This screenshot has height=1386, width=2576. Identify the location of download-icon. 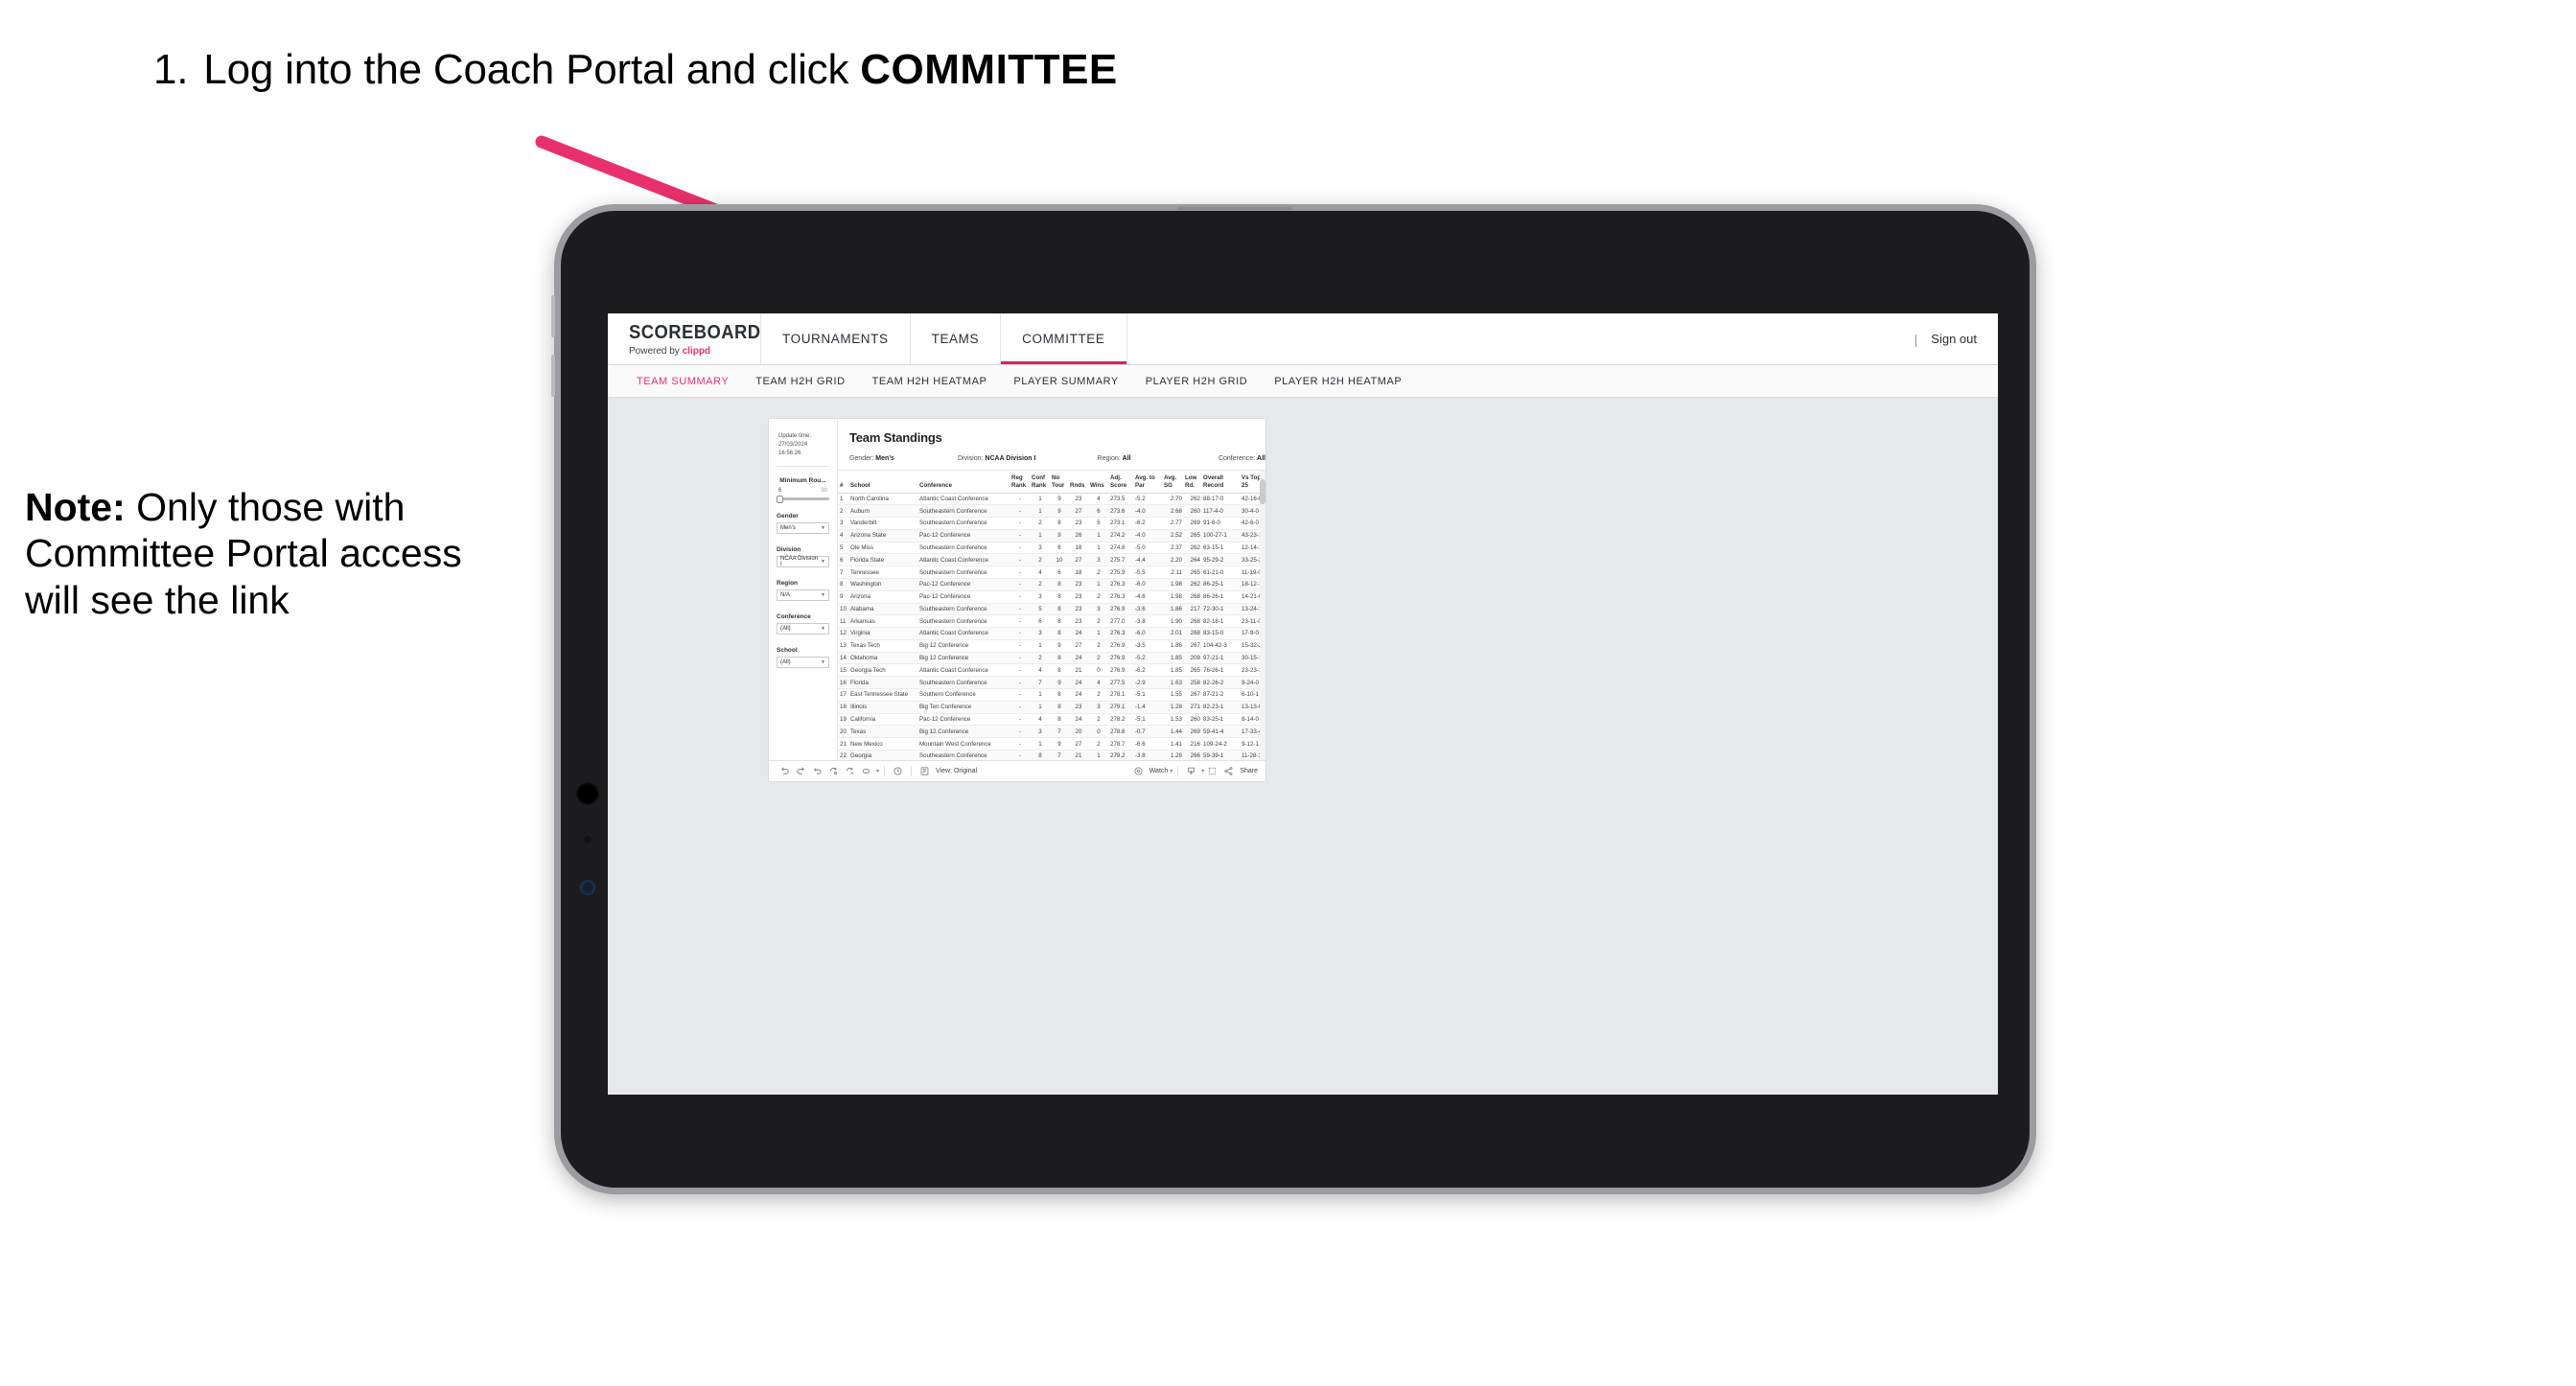
(1191, 772).